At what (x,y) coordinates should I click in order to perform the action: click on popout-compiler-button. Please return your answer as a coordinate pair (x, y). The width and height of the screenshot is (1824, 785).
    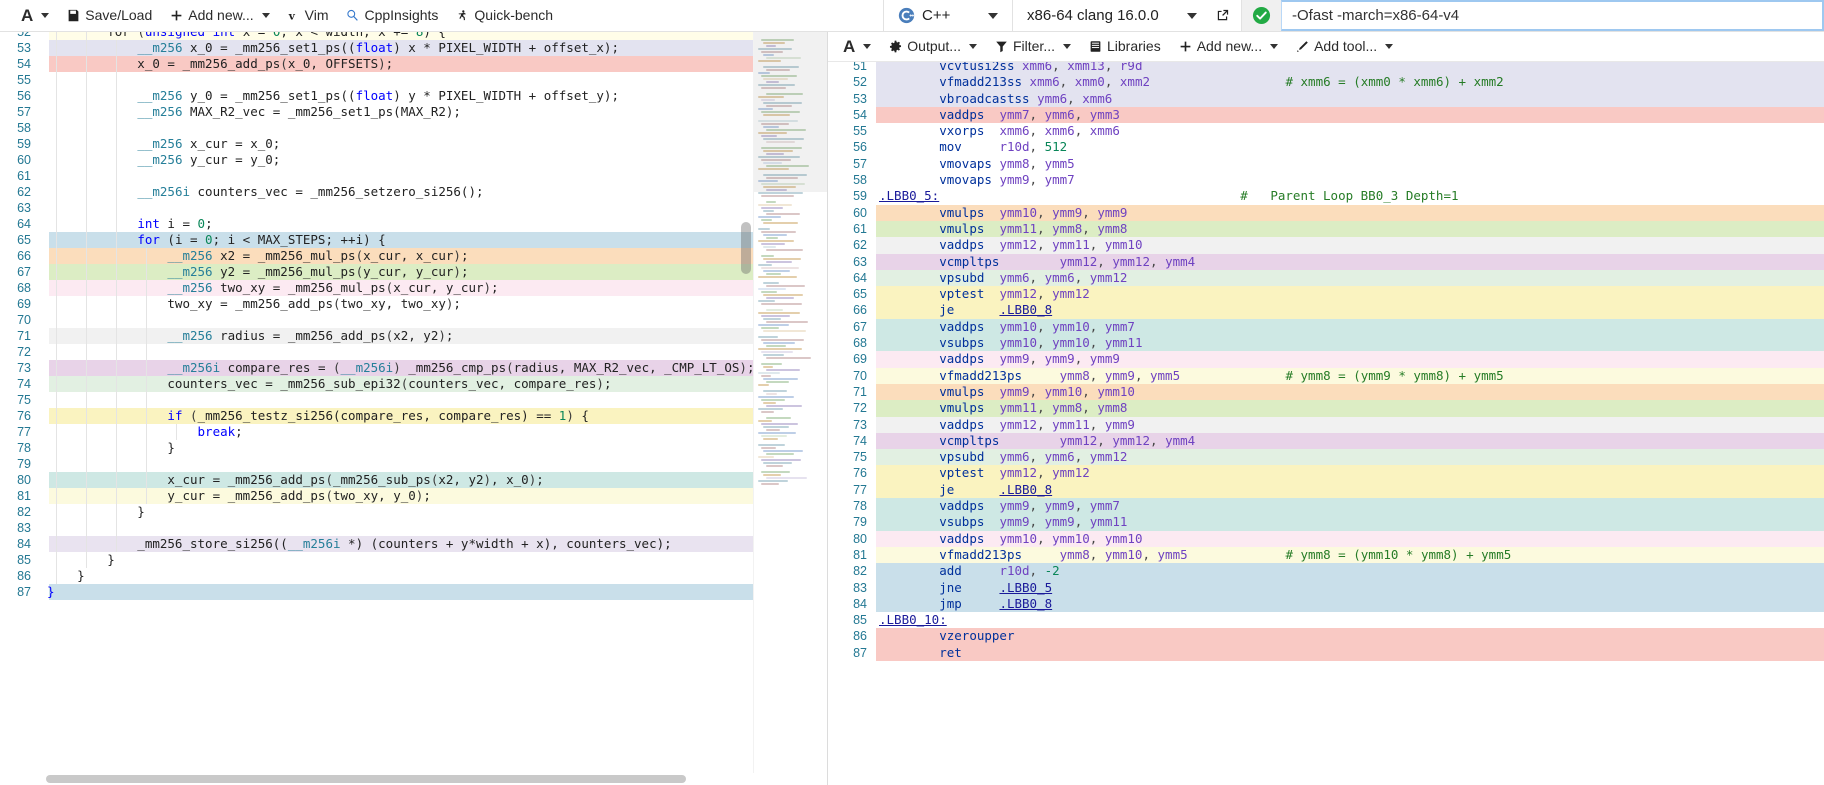
    Looking at the image, I should click on (1222, 15).